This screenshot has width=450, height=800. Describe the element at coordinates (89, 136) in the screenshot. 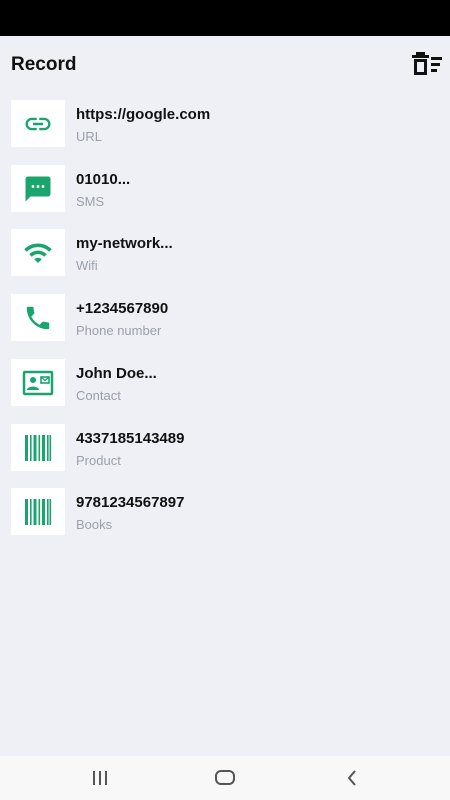

I see `record-type: URL` at that location.